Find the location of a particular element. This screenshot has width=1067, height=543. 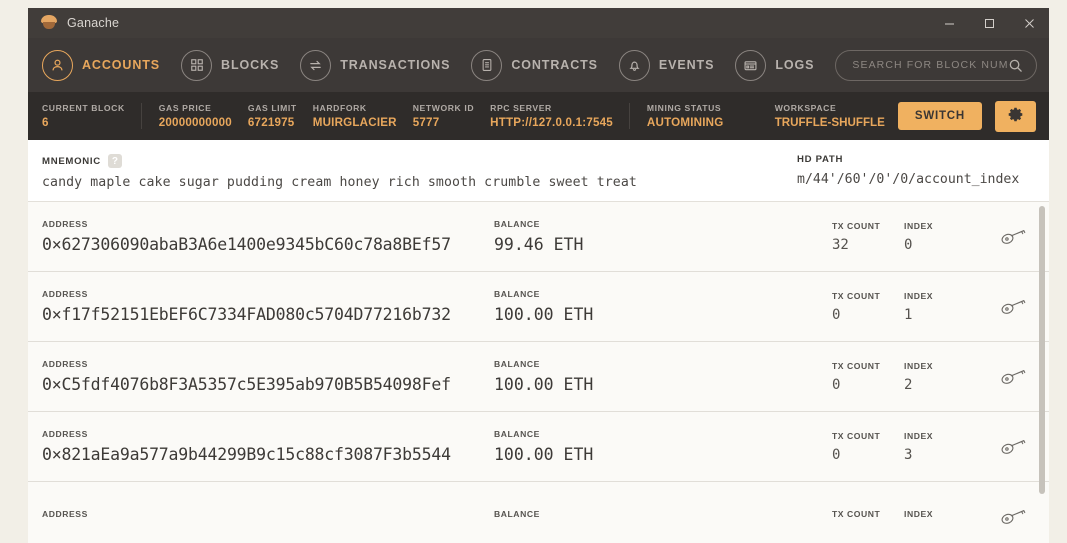

nav-label-accounts: ACCOUNTS is located at coordinates (121, 65).